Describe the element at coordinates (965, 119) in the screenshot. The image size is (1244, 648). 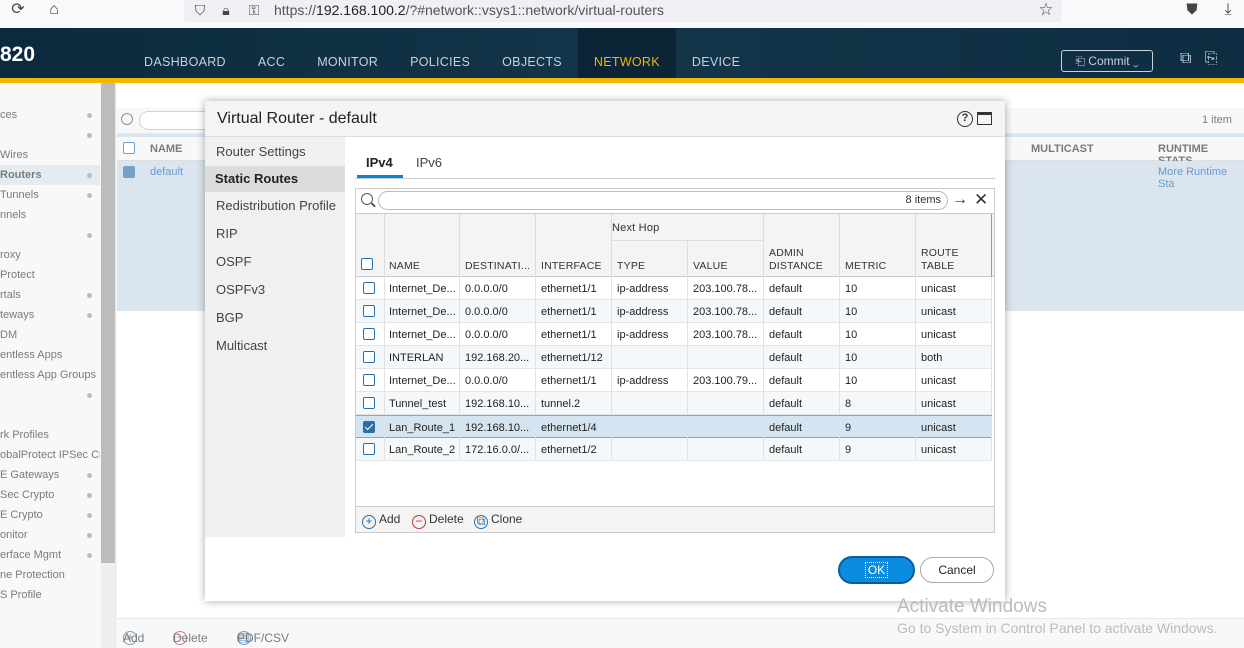
I see `help-icon: ?` at that location.